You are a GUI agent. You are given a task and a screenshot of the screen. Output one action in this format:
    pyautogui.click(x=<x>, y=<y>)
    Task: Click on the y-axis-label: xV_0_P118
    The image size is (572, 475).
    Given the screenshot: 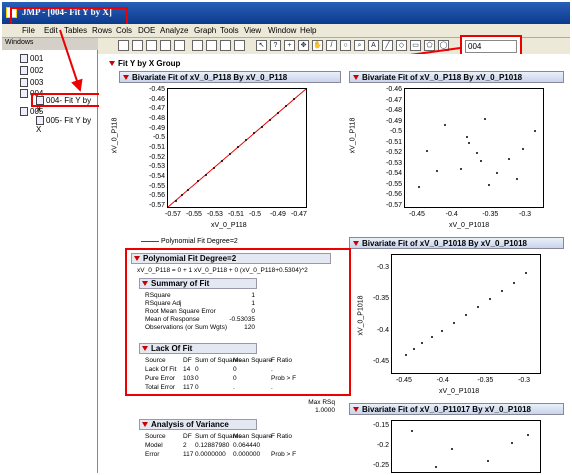 What is the action you would take?
    pyautogui.click(x=353, y=135)
    